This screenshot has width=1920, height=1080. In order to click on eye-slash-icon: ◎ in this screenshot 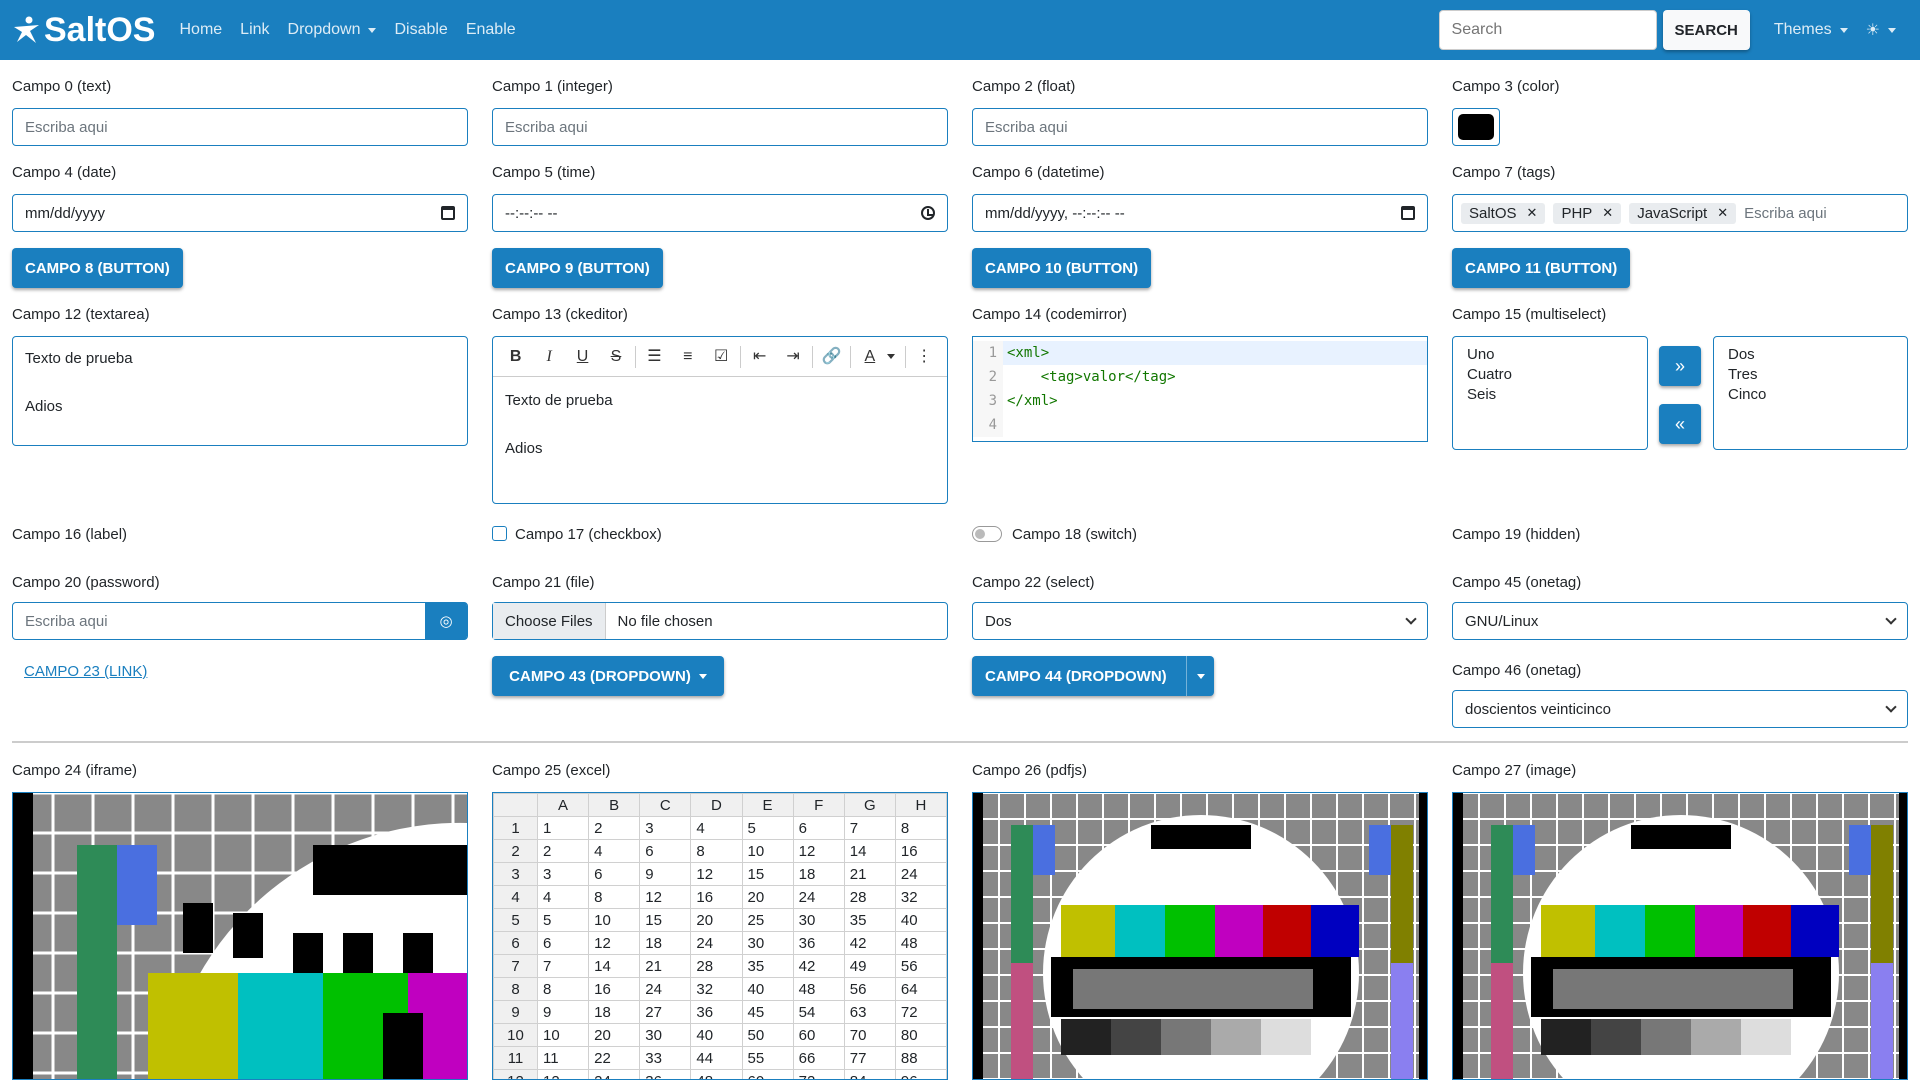, I will do `click(446, 621)`.